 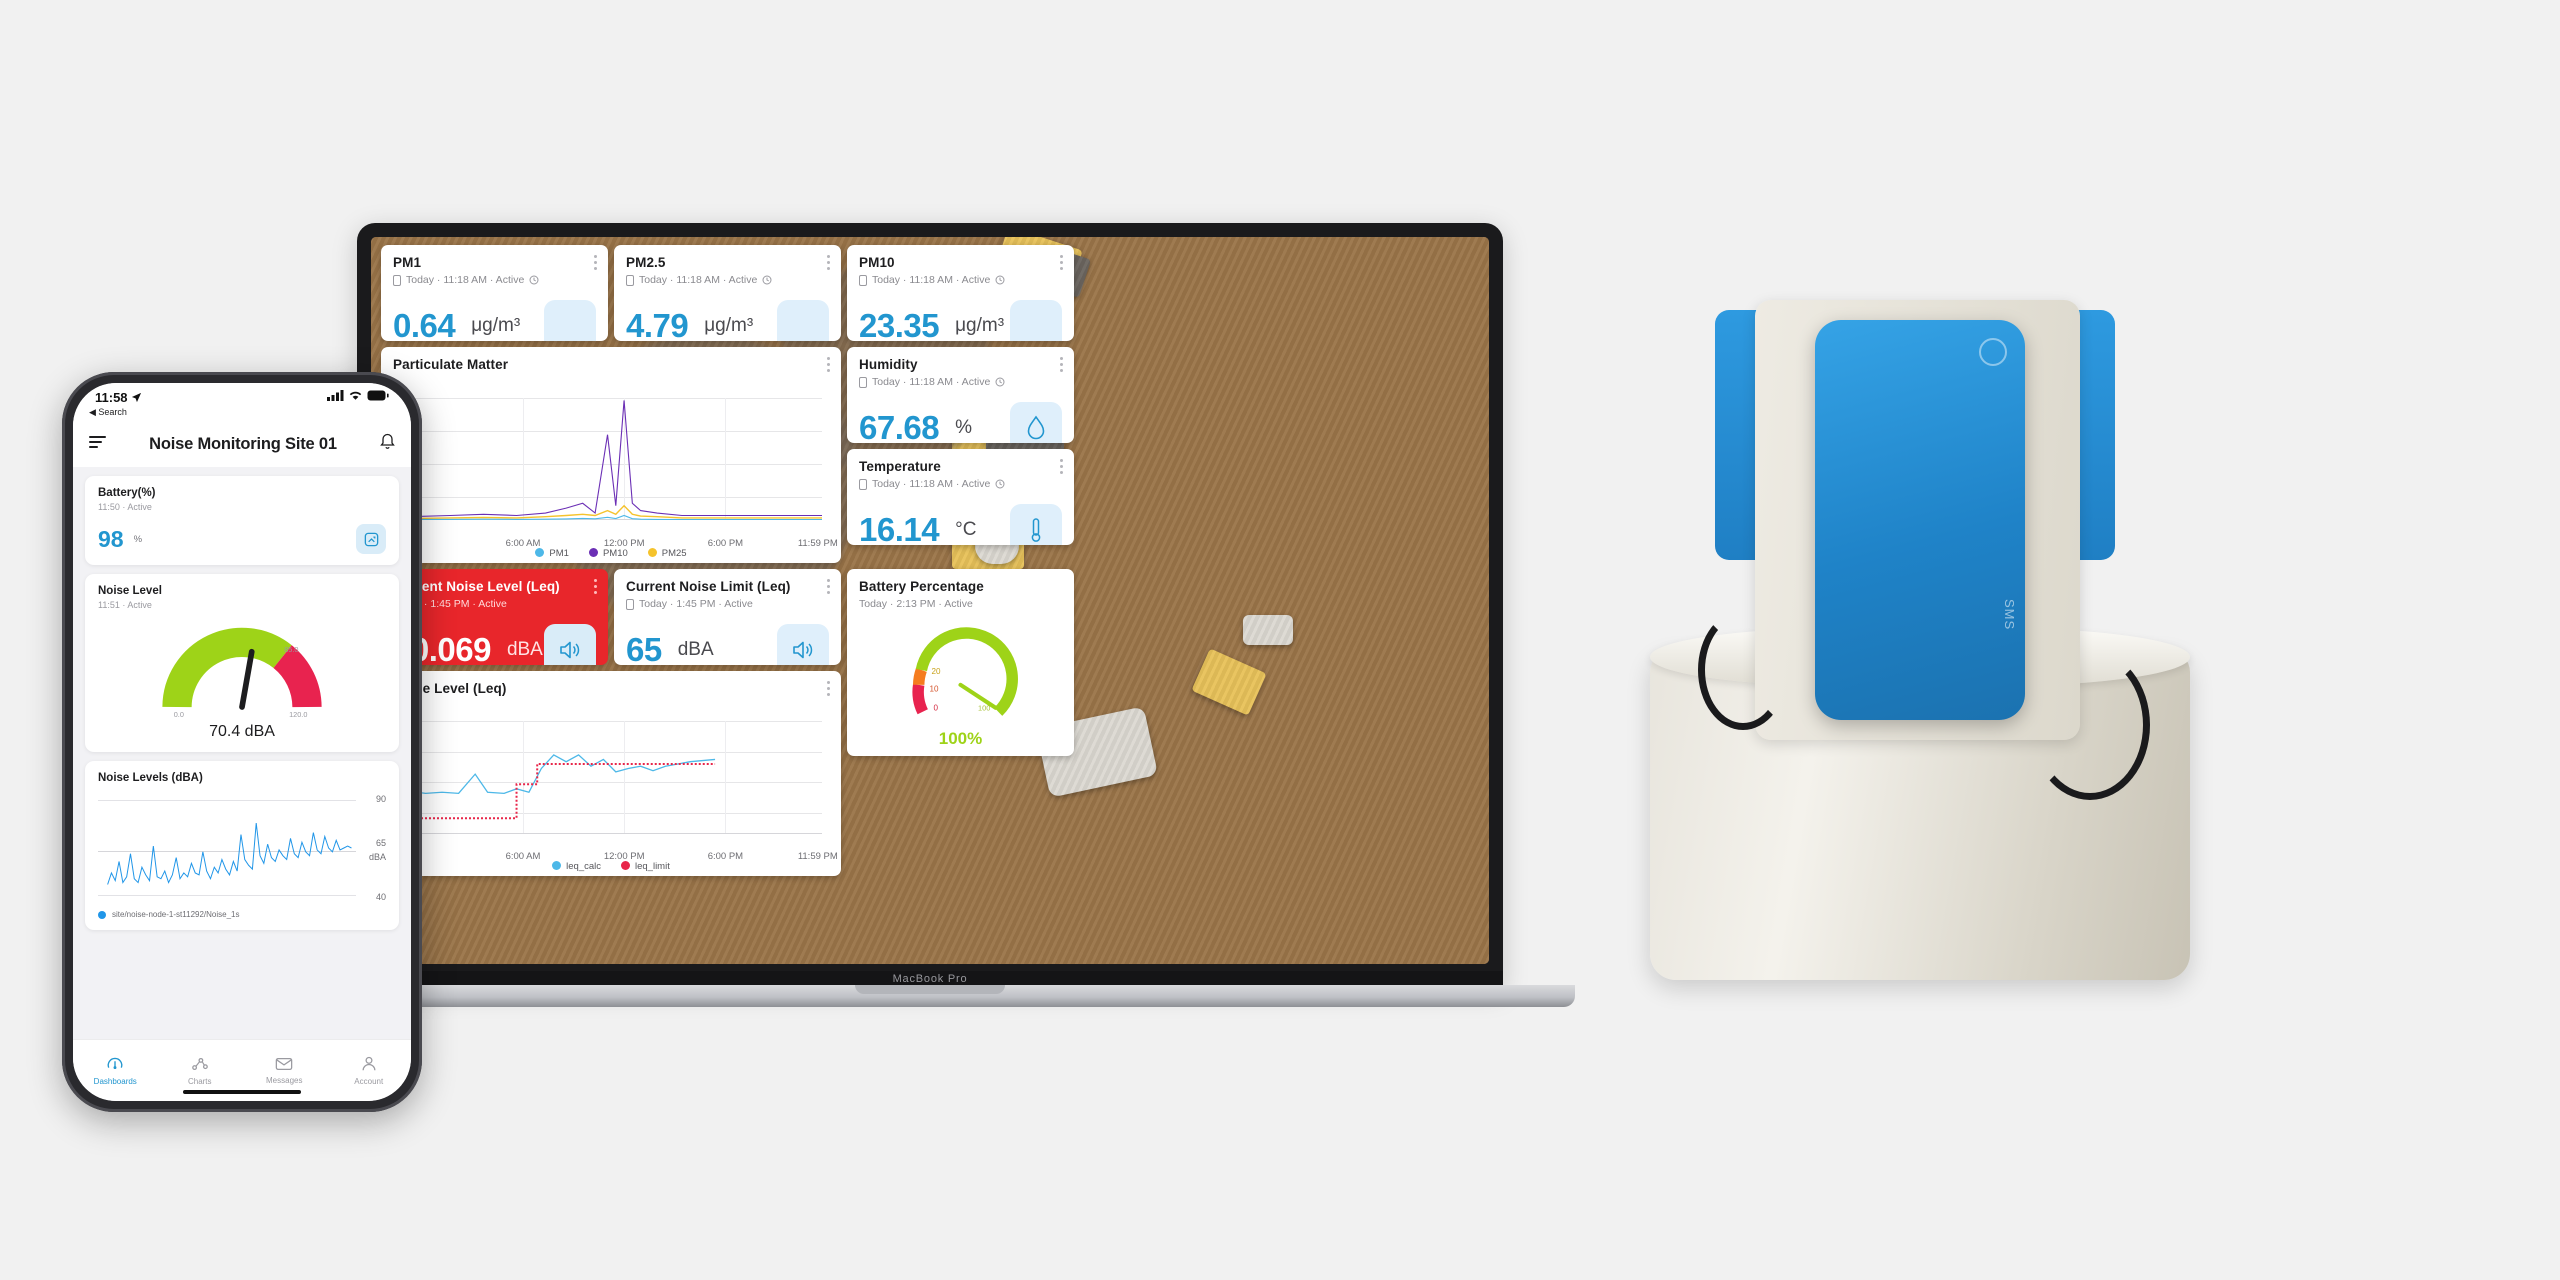 What do you see at coordinates (378, 395) in the screenshot?
I see `battery-full-icon` at bounding box center [378, 395].